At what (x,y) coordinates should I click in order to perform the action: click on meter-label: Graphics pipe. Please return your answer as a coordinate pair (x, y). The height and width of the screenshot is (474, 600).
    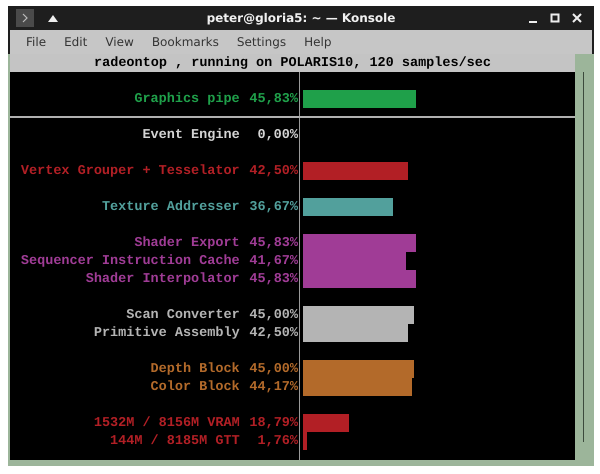
    Looking at the image, I should click on (187, 99).